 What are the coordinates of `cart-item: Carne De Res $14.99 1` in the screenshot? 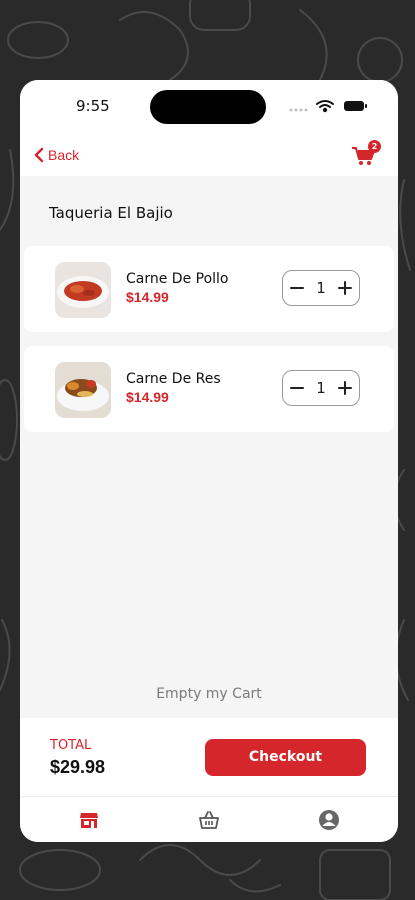 It's located at (209, 389).